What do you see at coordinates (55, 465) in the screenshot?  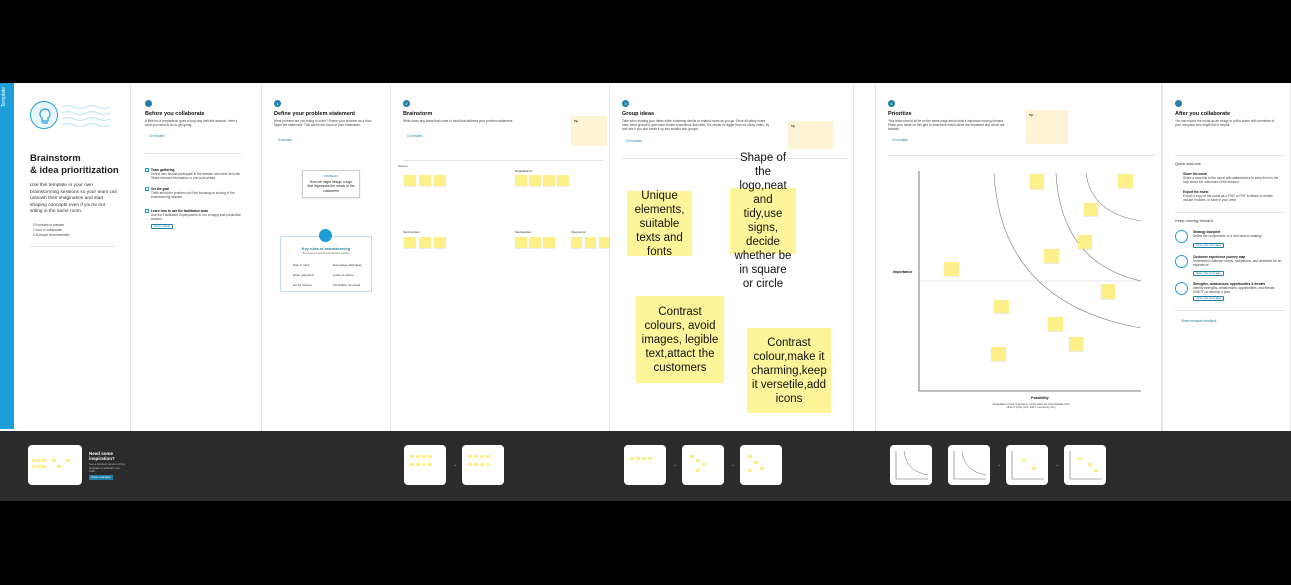 I see `example-thumbnail` at bounding box center [55, 465].